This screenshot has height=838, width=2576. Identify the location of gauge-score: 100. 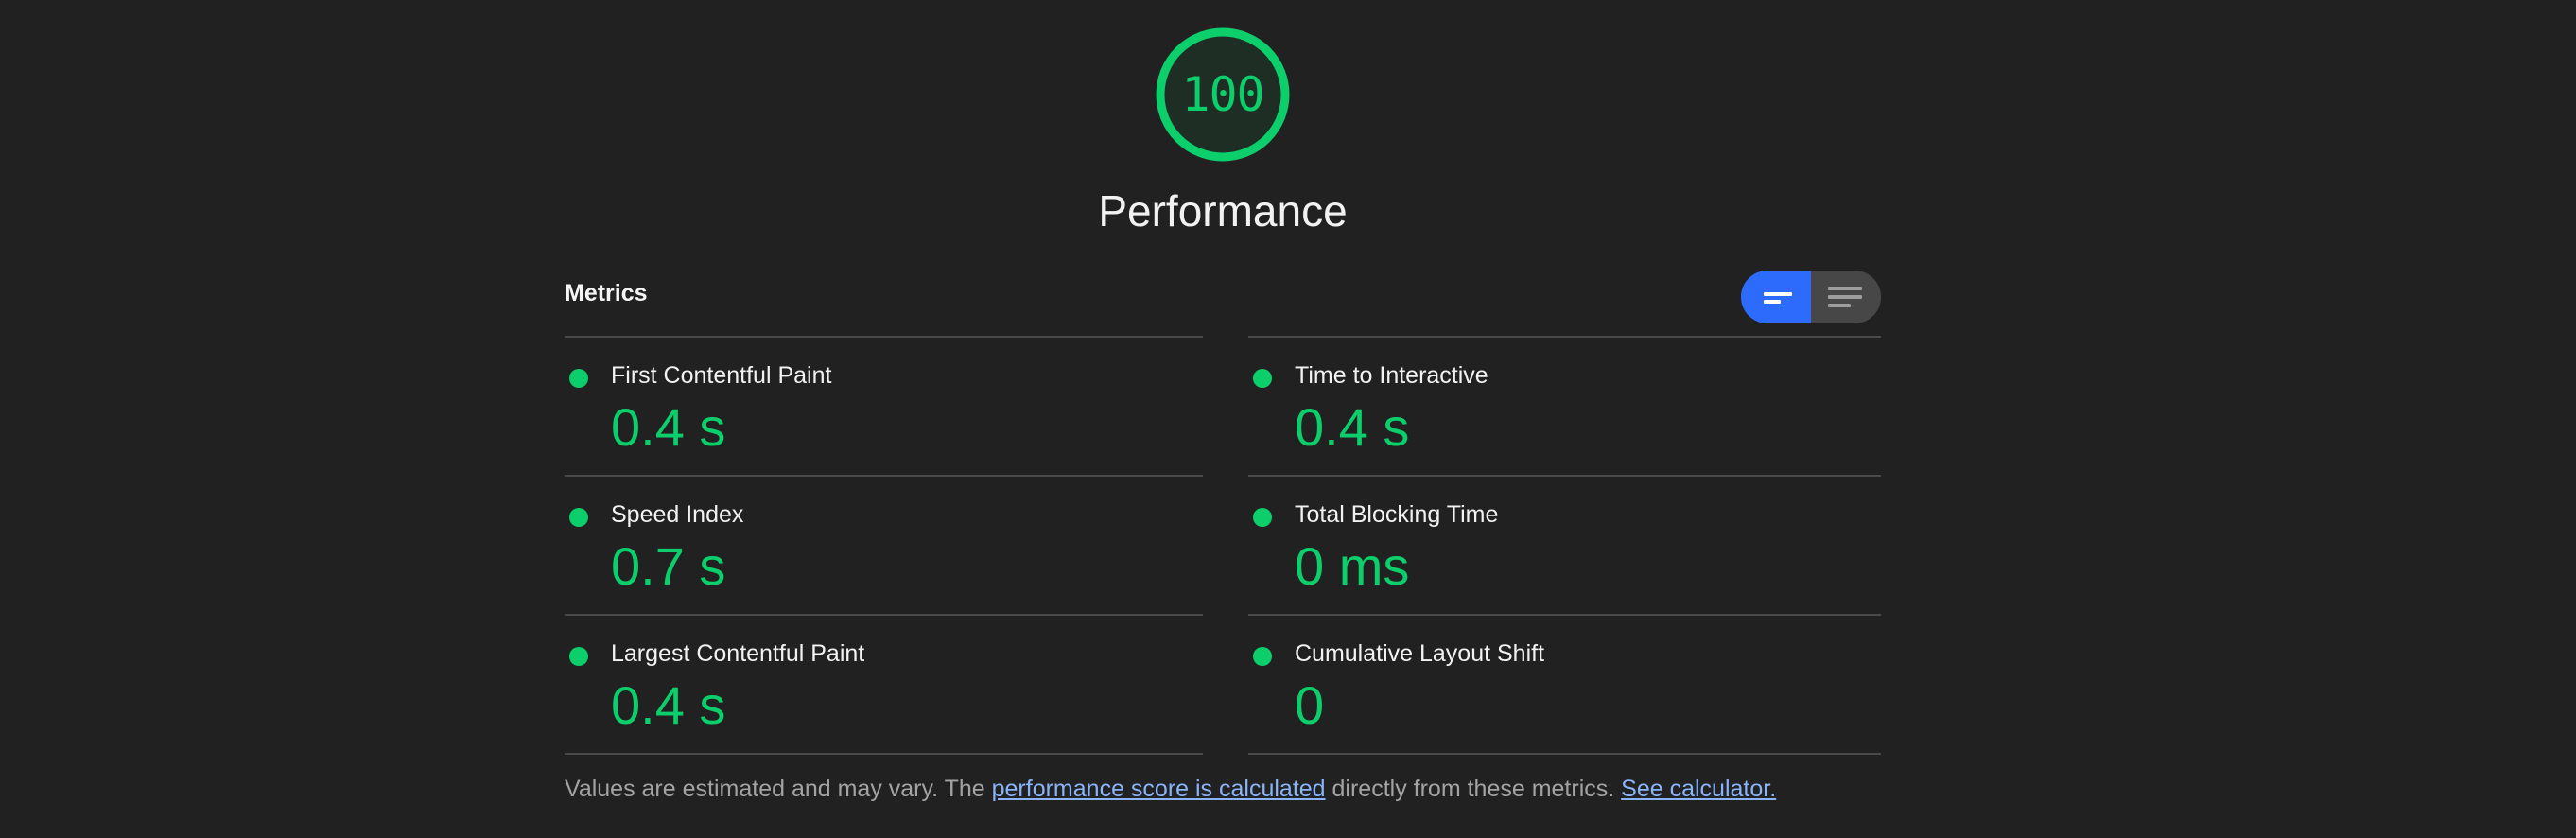
(1222, 95).